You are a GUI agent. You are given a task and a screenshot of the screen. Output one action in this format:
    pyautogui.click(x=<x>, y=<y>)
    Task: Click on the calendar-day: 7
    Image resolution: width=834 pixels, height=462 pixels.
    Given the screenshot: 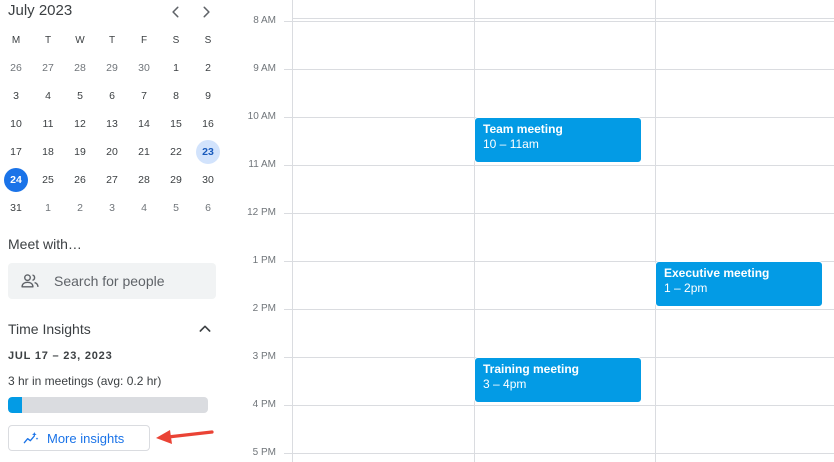 What is the action you would take?
    pyautogui.click(x=144, y=96)
    